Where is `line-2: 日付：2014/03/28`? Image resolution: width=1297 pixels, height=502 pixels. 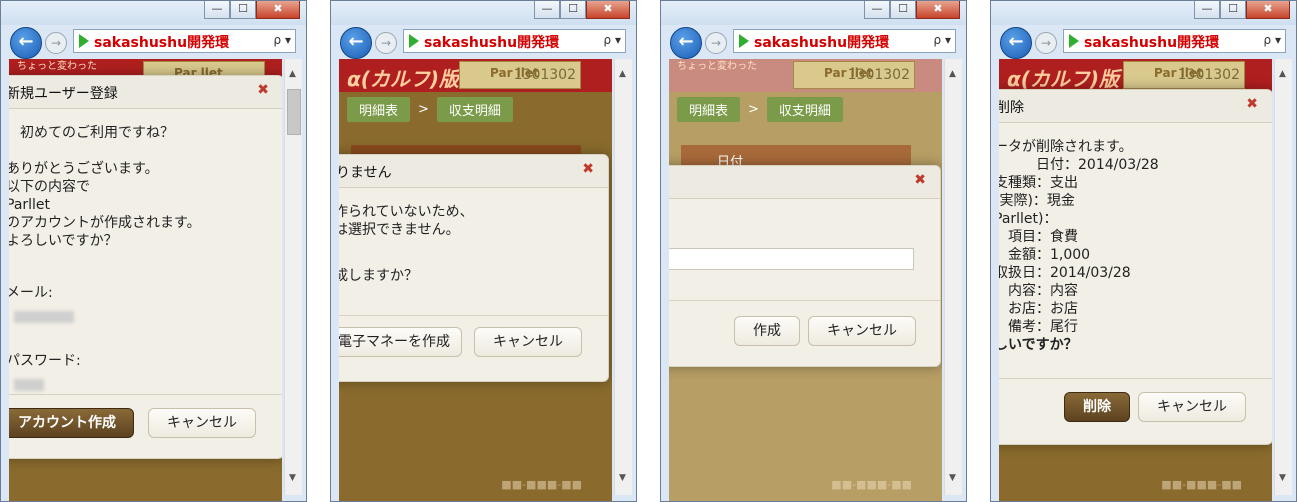
line-2: 日付：2014/03/28 is located at coordinates (1079, 165).